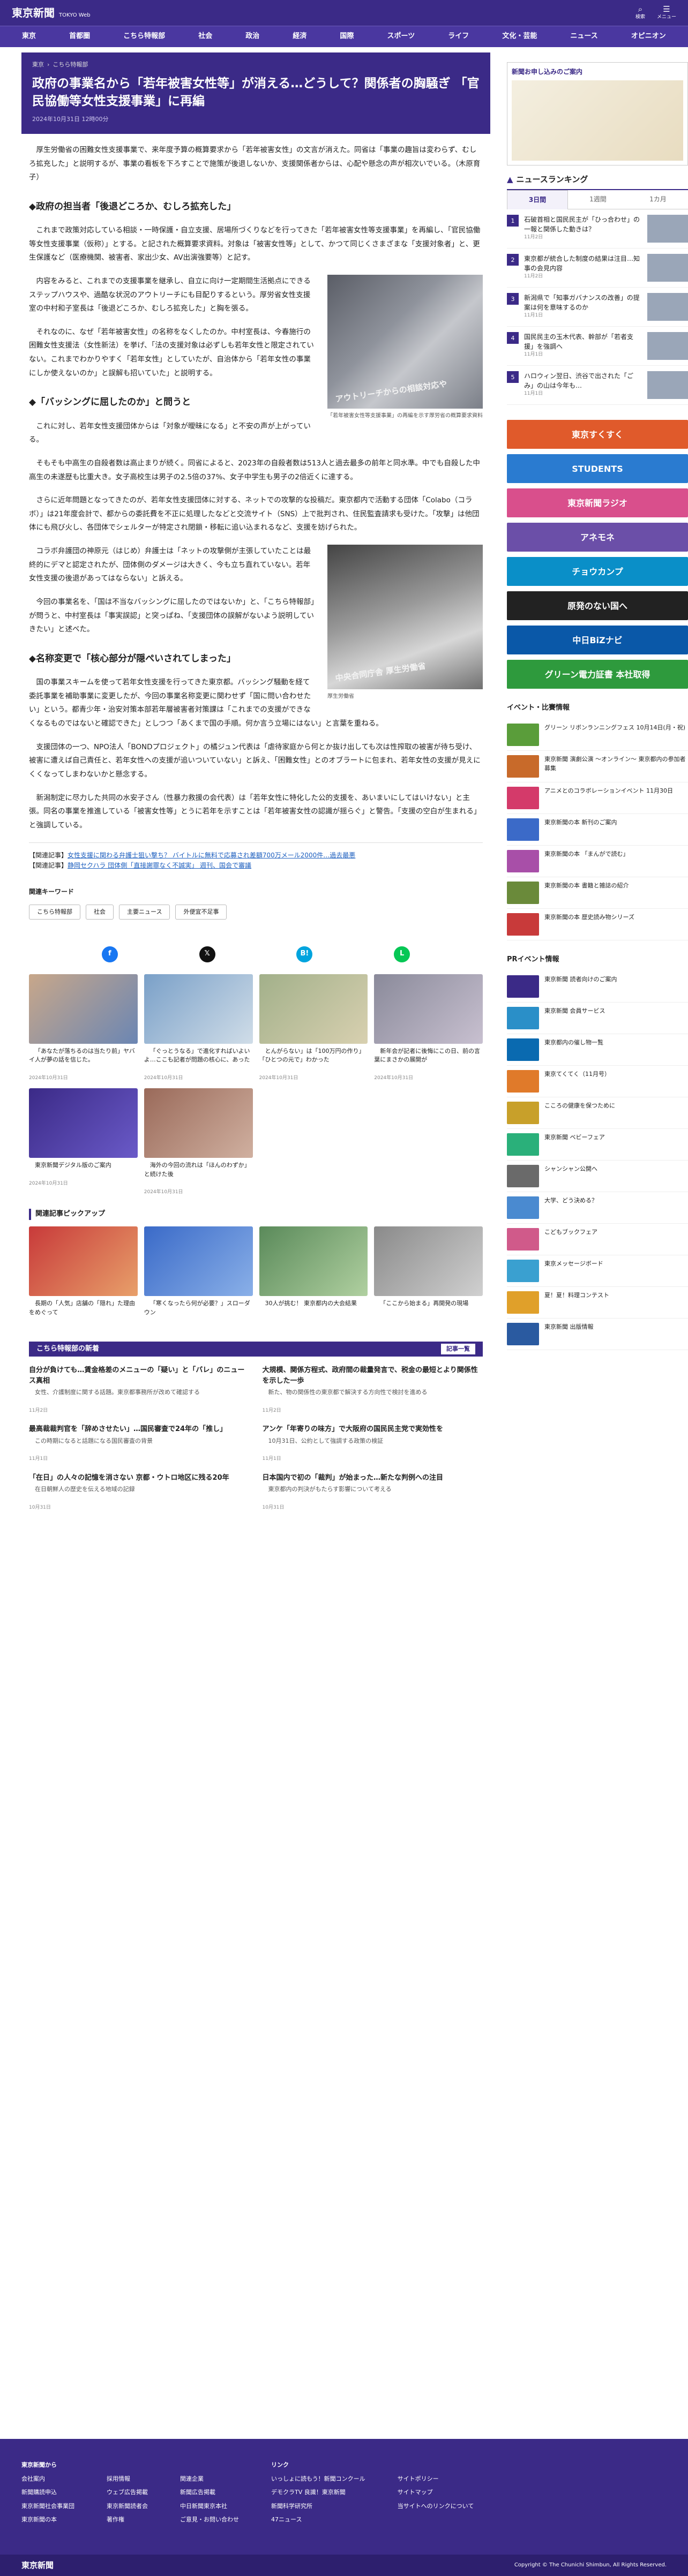  Describe the element at coordinates (402, 954) in the screenshot. I see `share-icon: L` at that location.